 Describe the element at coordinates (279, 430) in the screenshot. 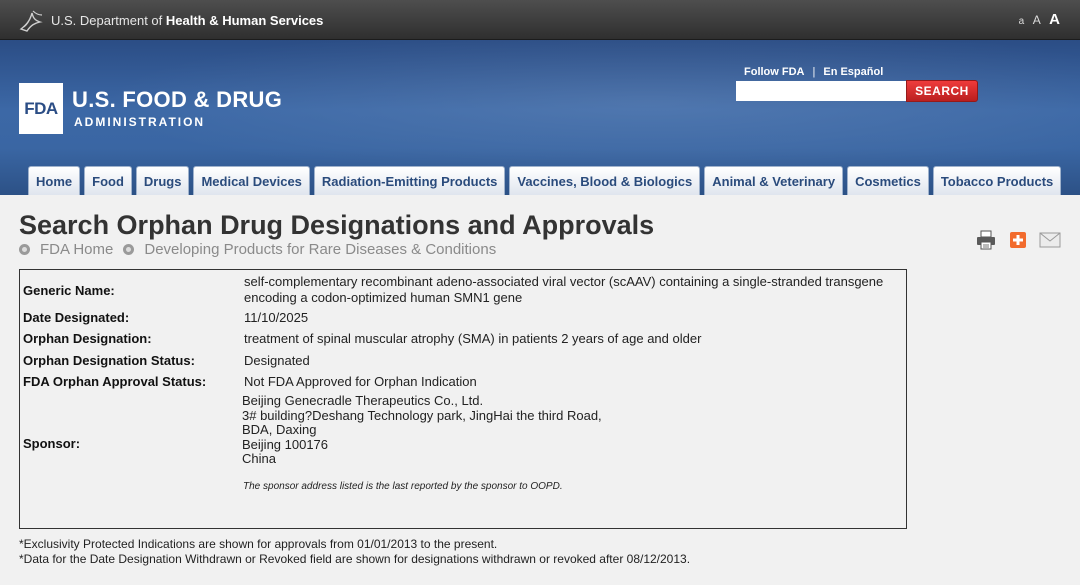

I see `sponsor-line: BDA, Daxing` at that location.